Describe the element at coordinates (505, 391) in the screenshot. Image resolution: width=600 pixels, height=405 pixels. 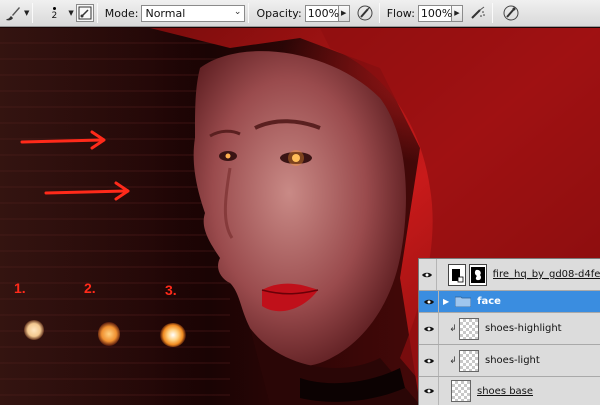
I see `layer-name: shoes base` at that location.